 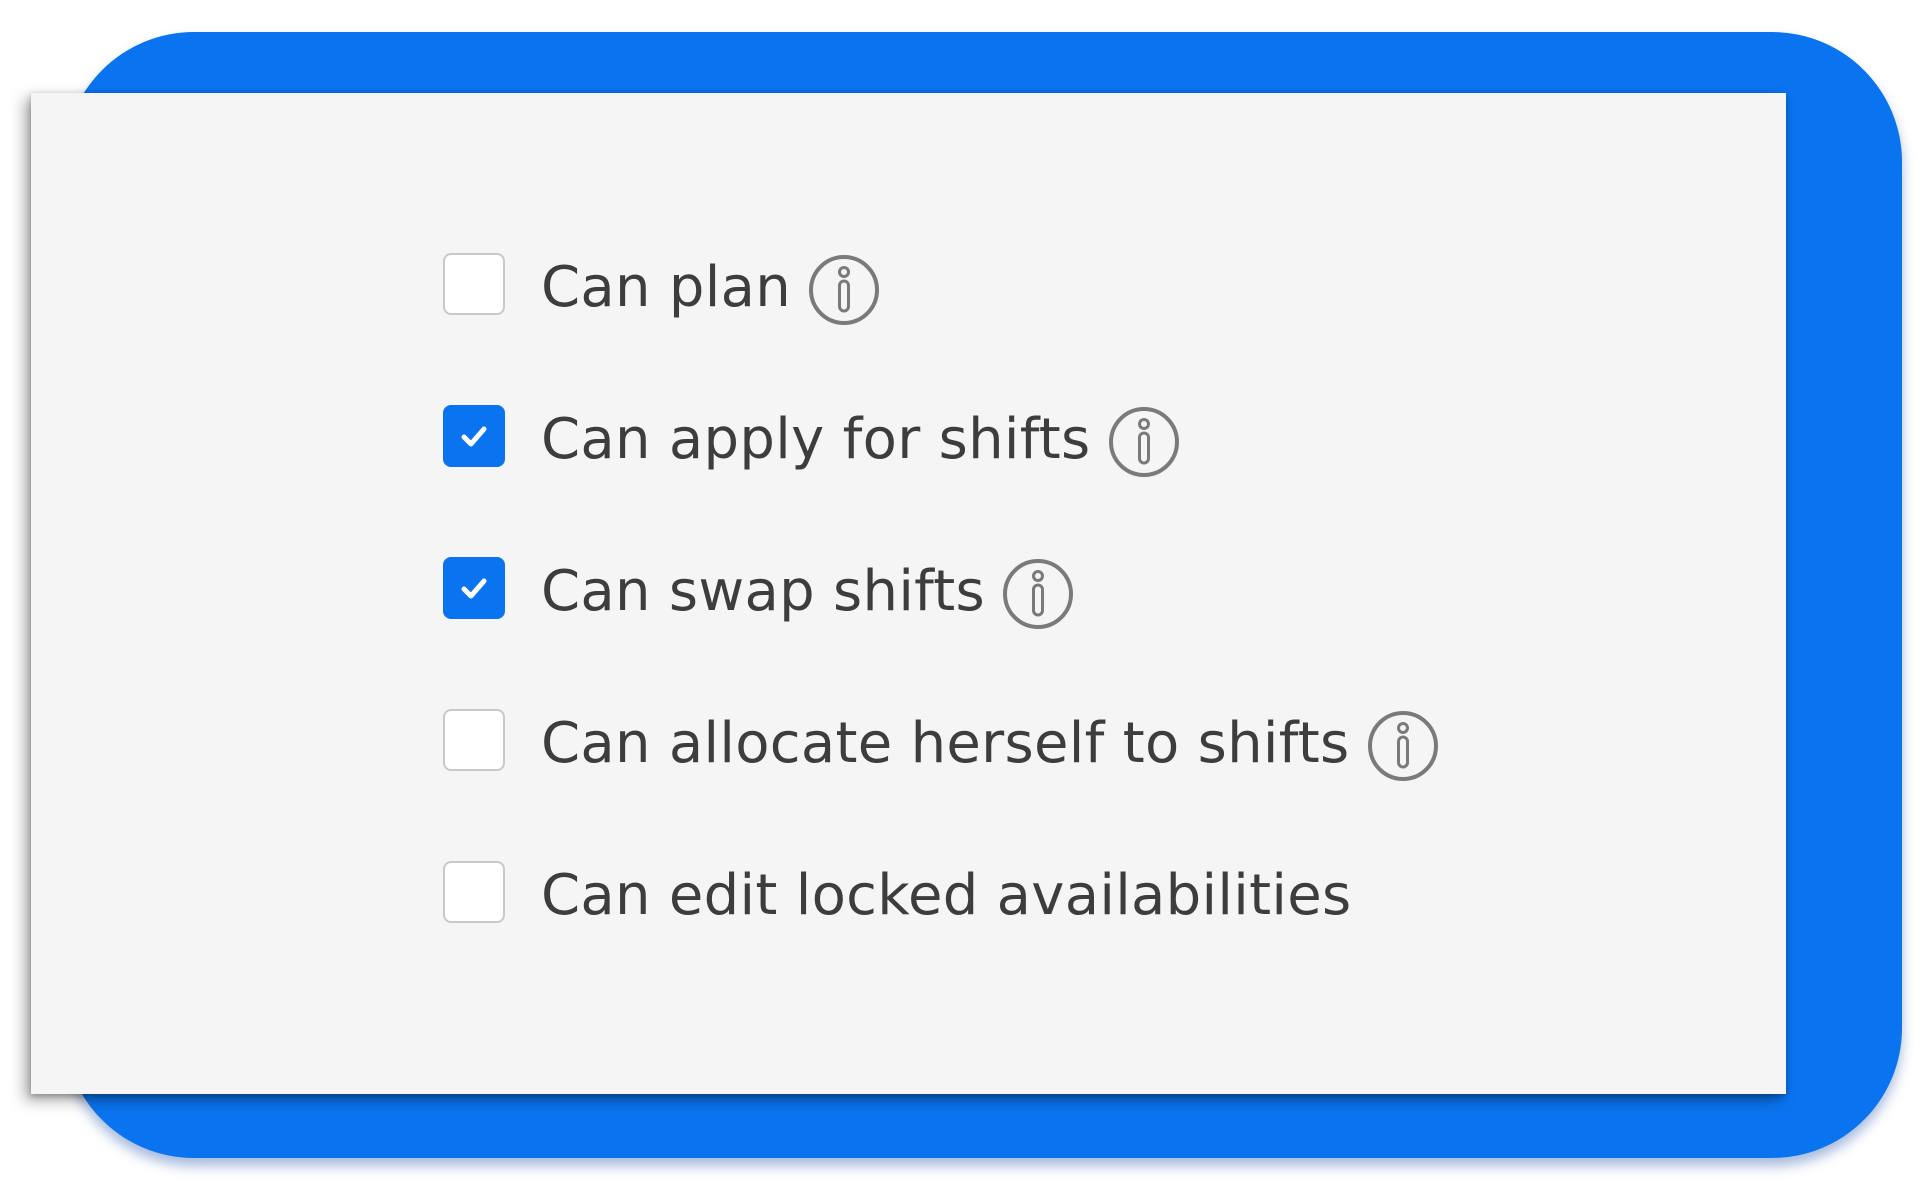 I want to click on permission-option-can-plan: Can plan, so click(x=662, y=288).